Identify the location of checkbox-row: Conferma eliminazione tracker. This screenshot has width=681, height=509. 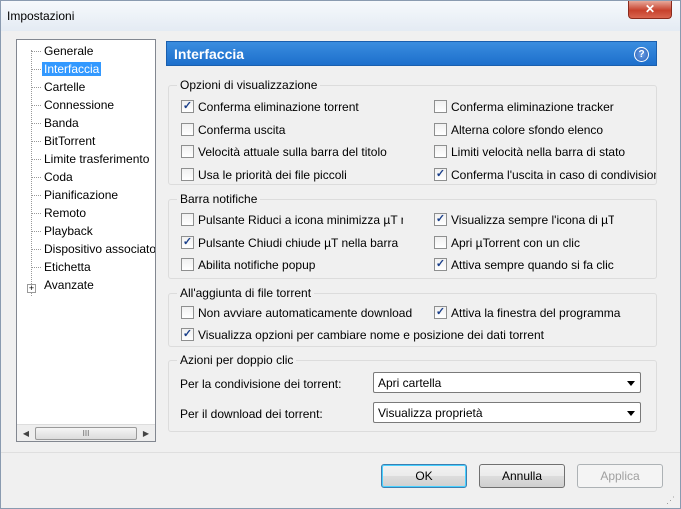
(545, 107).